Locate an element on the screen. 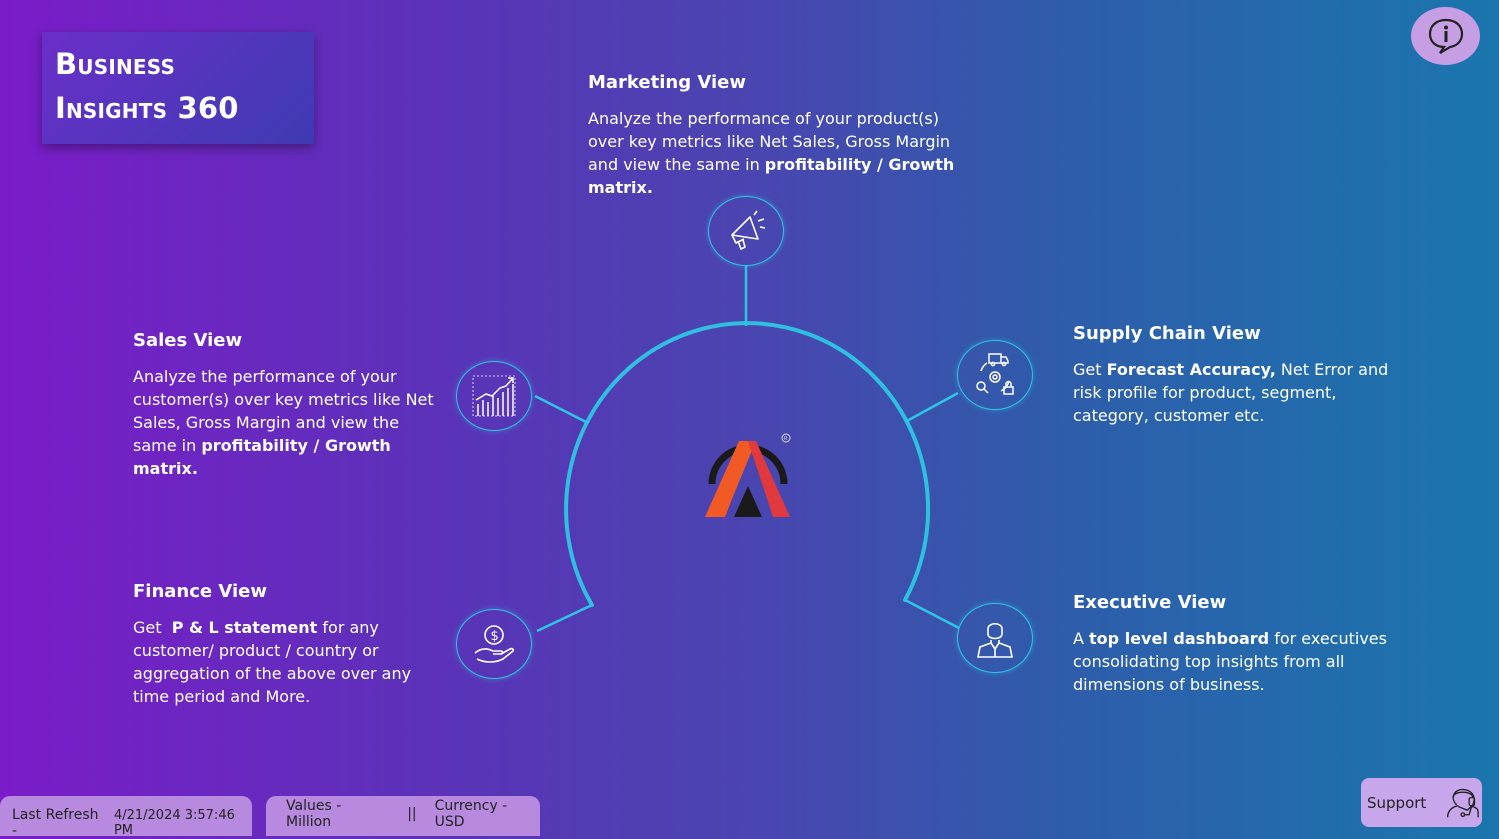 This screenshot has width=1499, height=839. supply-chain-icon is located at coordinates (995, 374).